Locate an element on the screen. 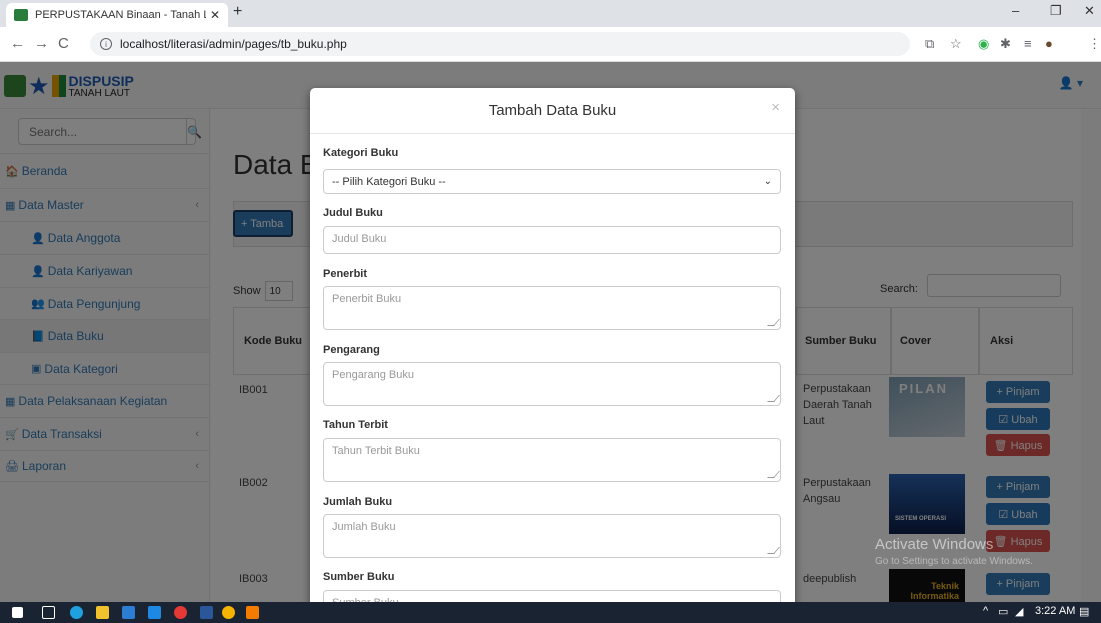  new-tab-button: + is located at coordinates (237, 12).